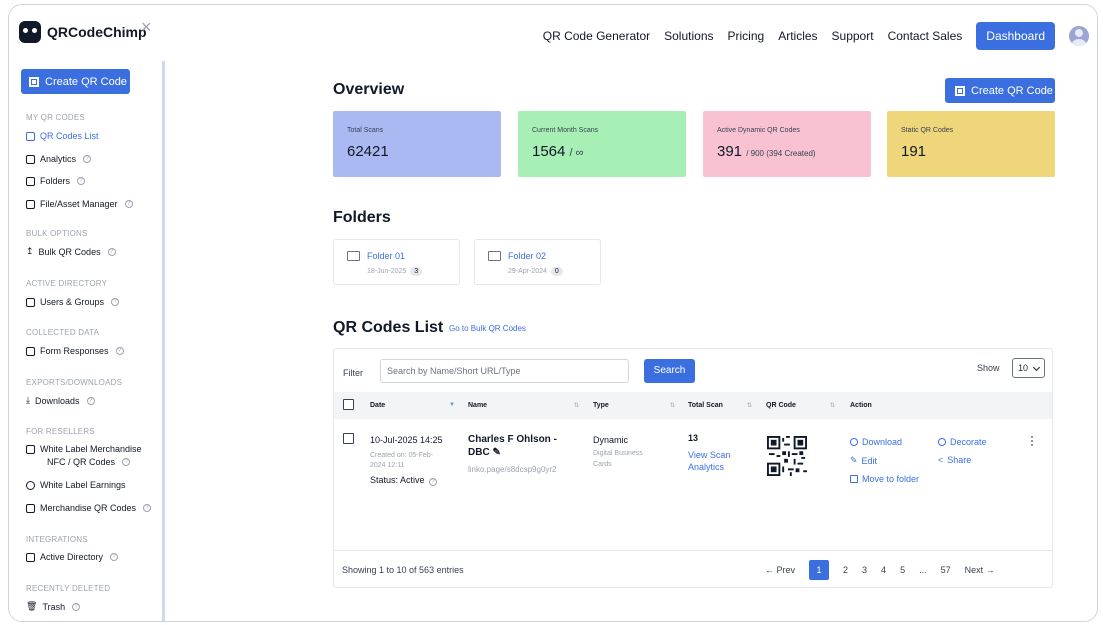 This screenshot has width=1103, height=625. I want to click on file-icon, so click(30, 204).